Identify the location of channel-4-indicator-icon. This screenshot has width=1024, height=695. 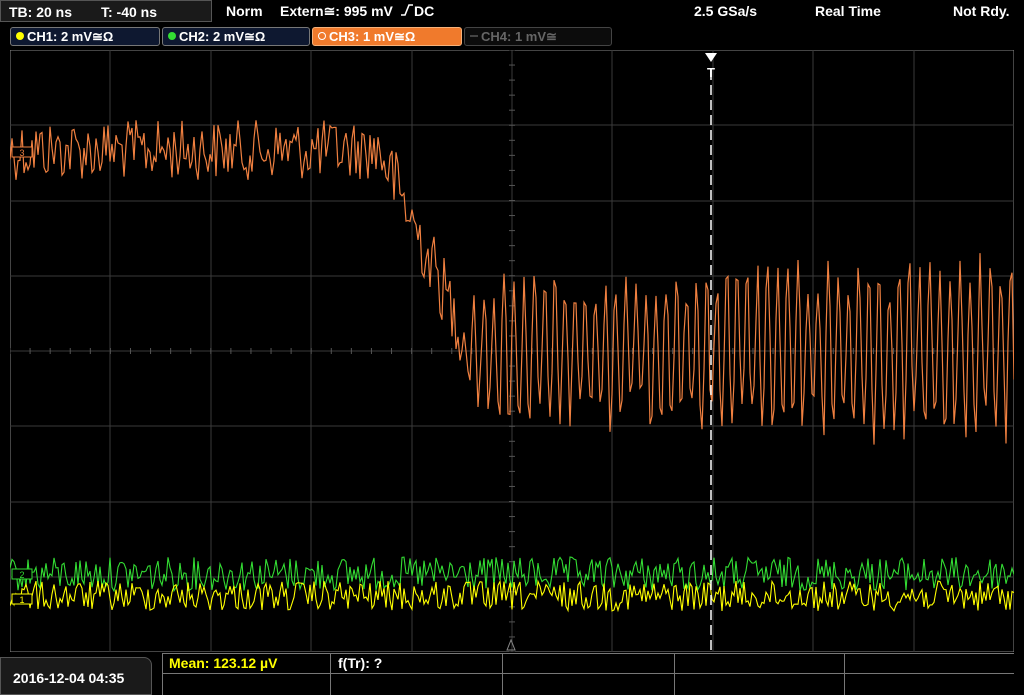
(474, 36).